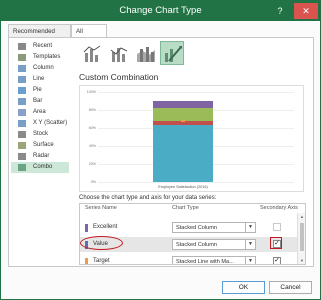 Image resolution: width=321 pixels, height=300 pixels. Describe the element at coordinates (277, 227) in the screenshot. I see `secondary-axis-checkbox` at that location.